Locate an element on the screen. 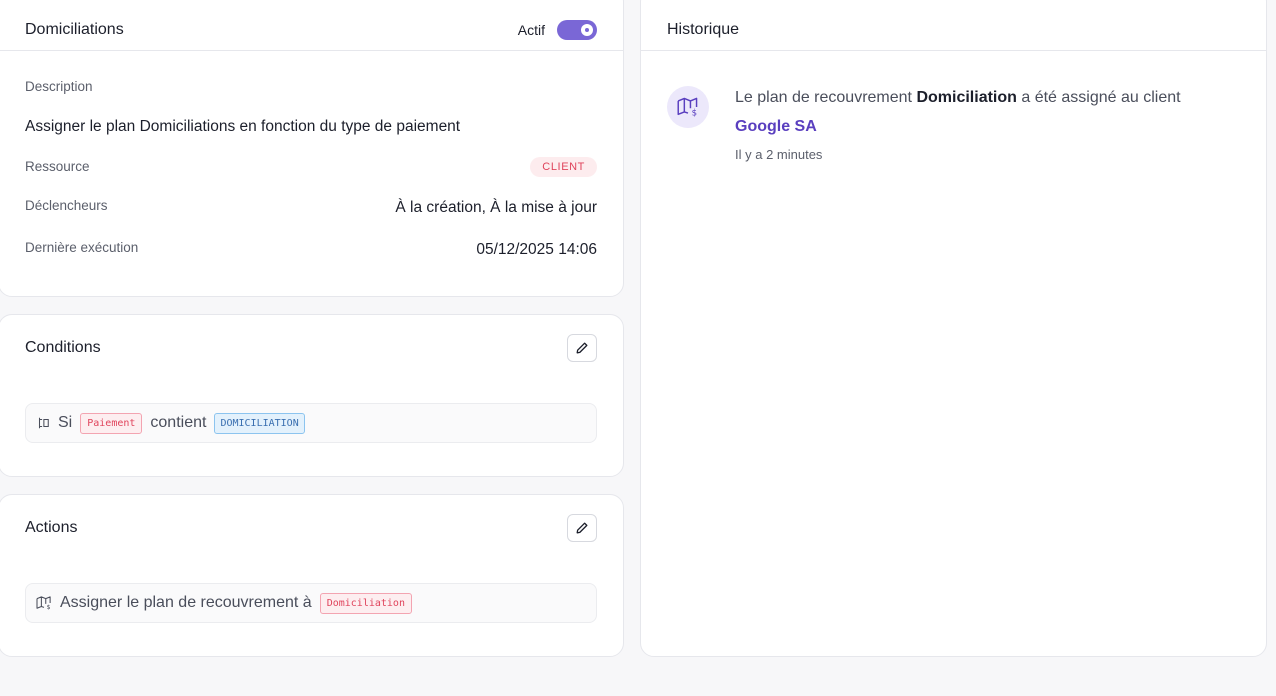  edit-conditions-button is located at coordinates (582, 348).